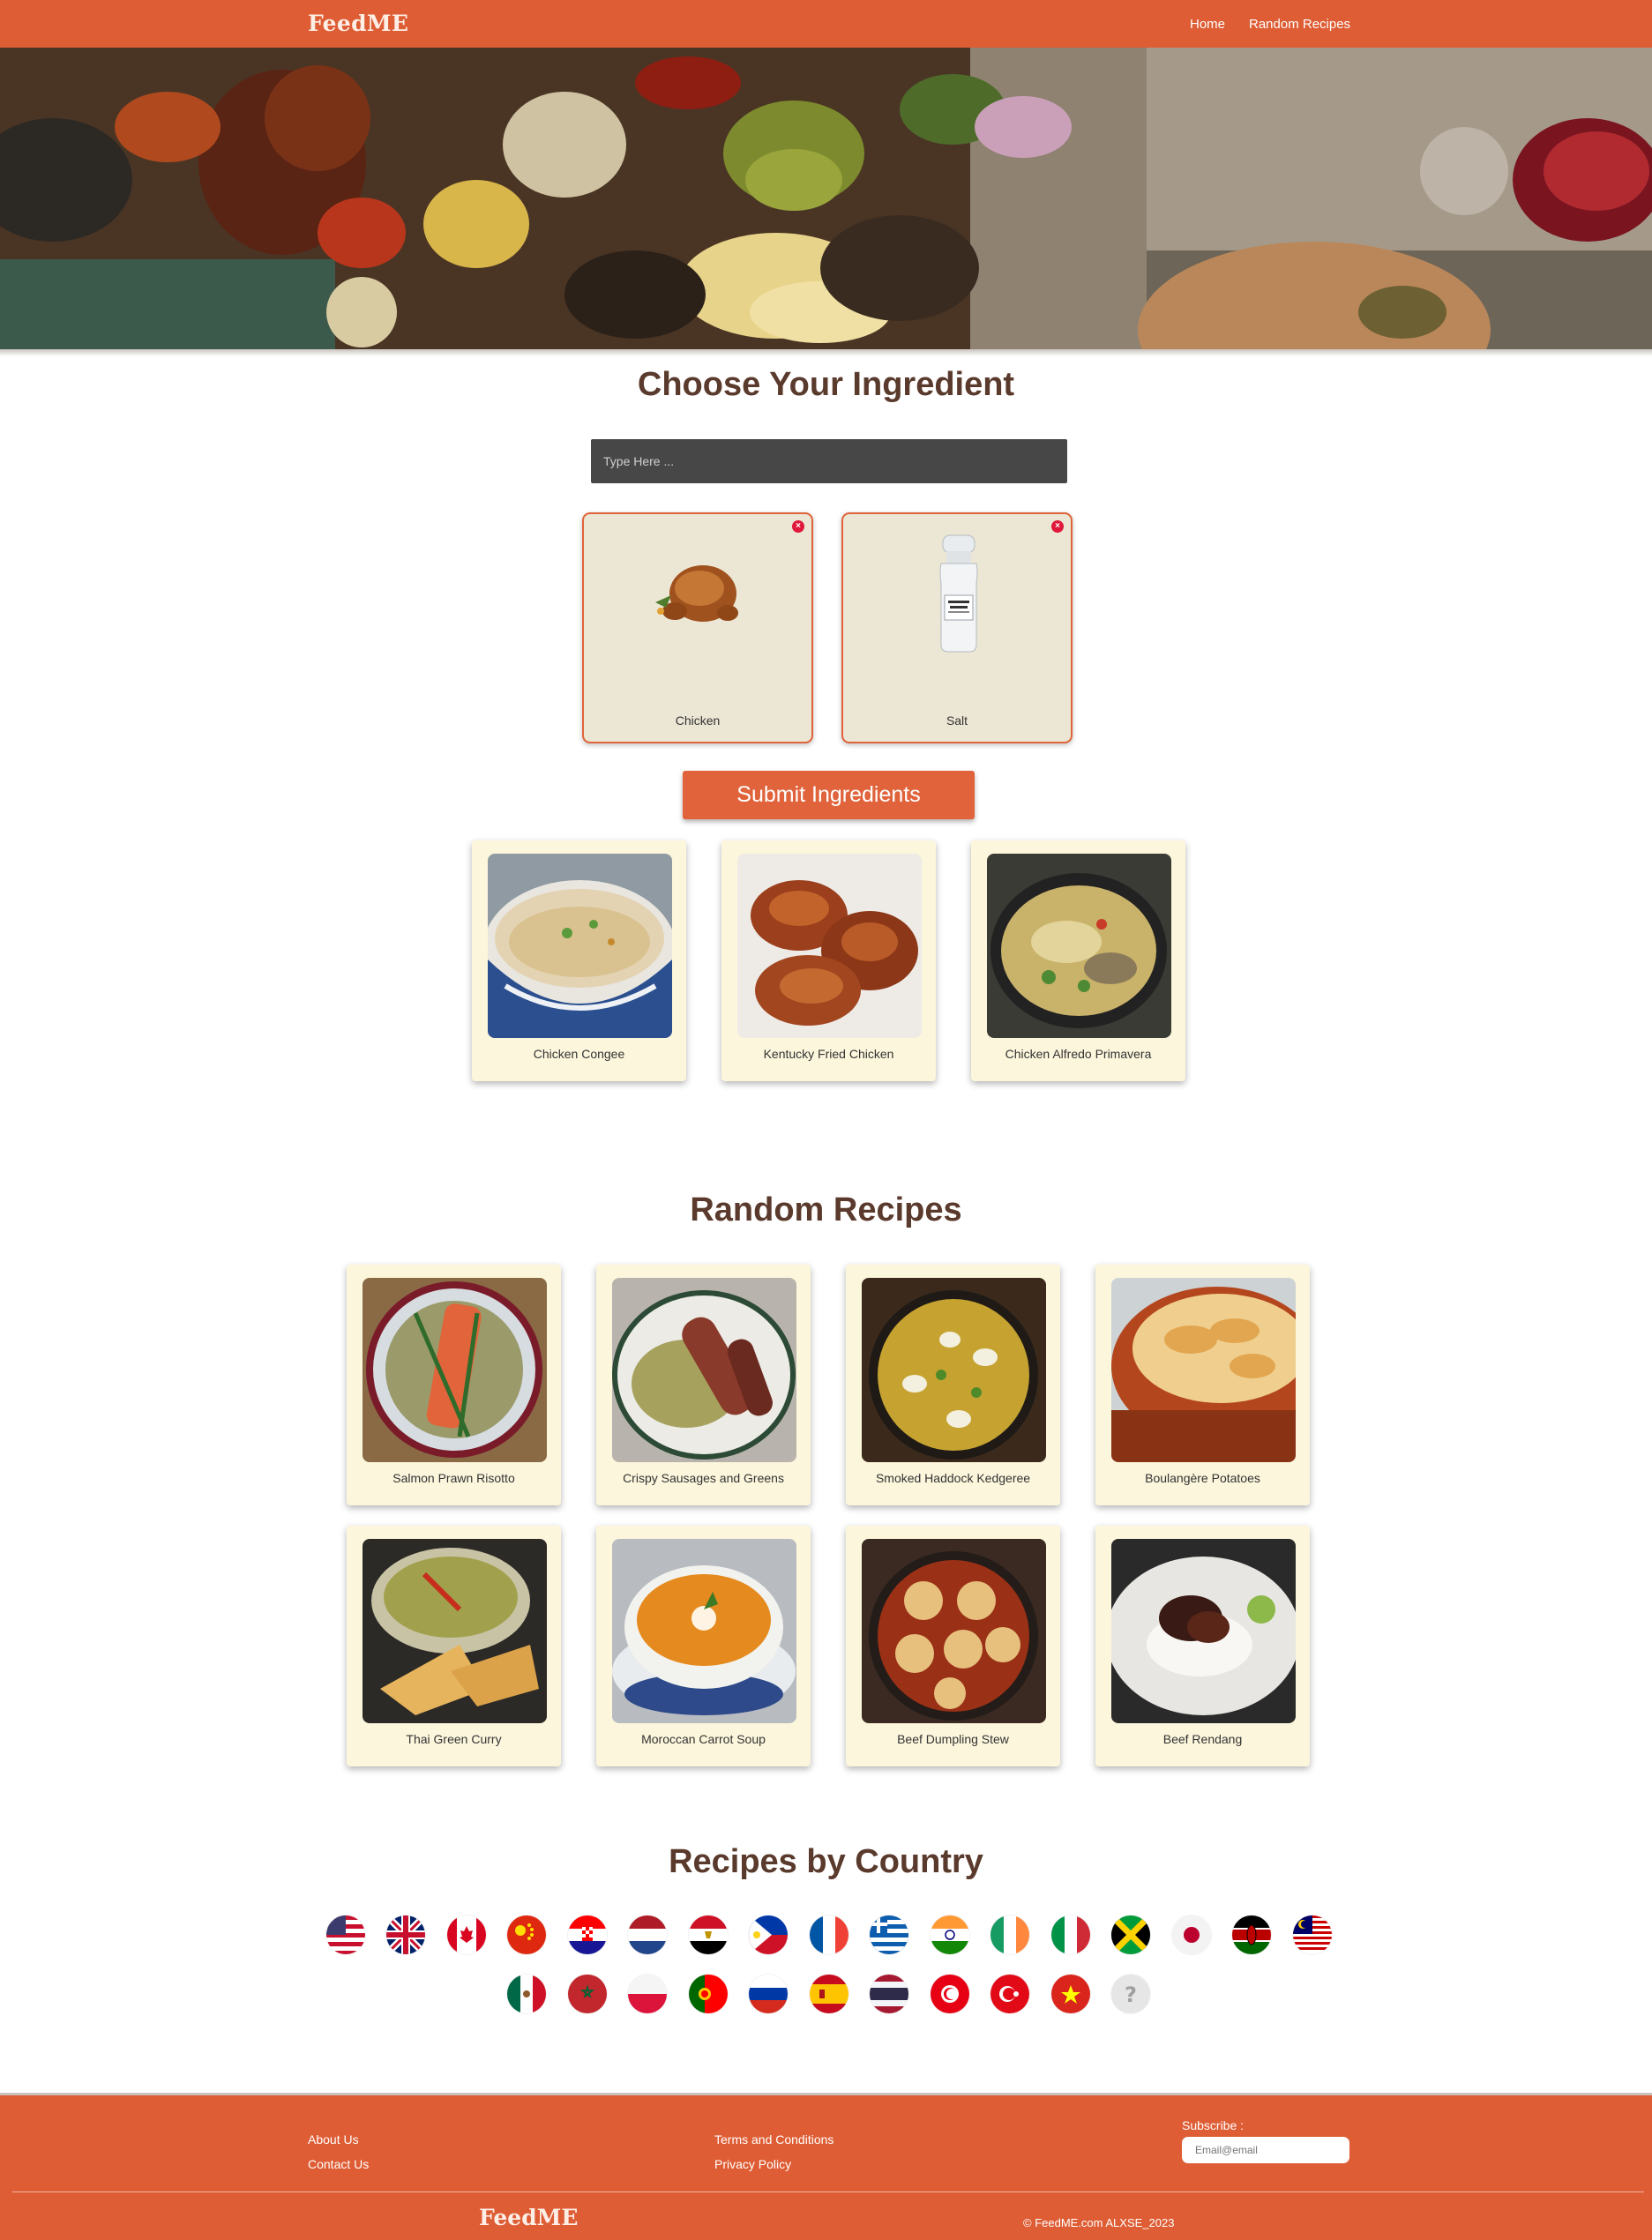 This screenshot has width=1652, height=2240. I want to click on tunisia-flag-icon, so click(950, 1994).